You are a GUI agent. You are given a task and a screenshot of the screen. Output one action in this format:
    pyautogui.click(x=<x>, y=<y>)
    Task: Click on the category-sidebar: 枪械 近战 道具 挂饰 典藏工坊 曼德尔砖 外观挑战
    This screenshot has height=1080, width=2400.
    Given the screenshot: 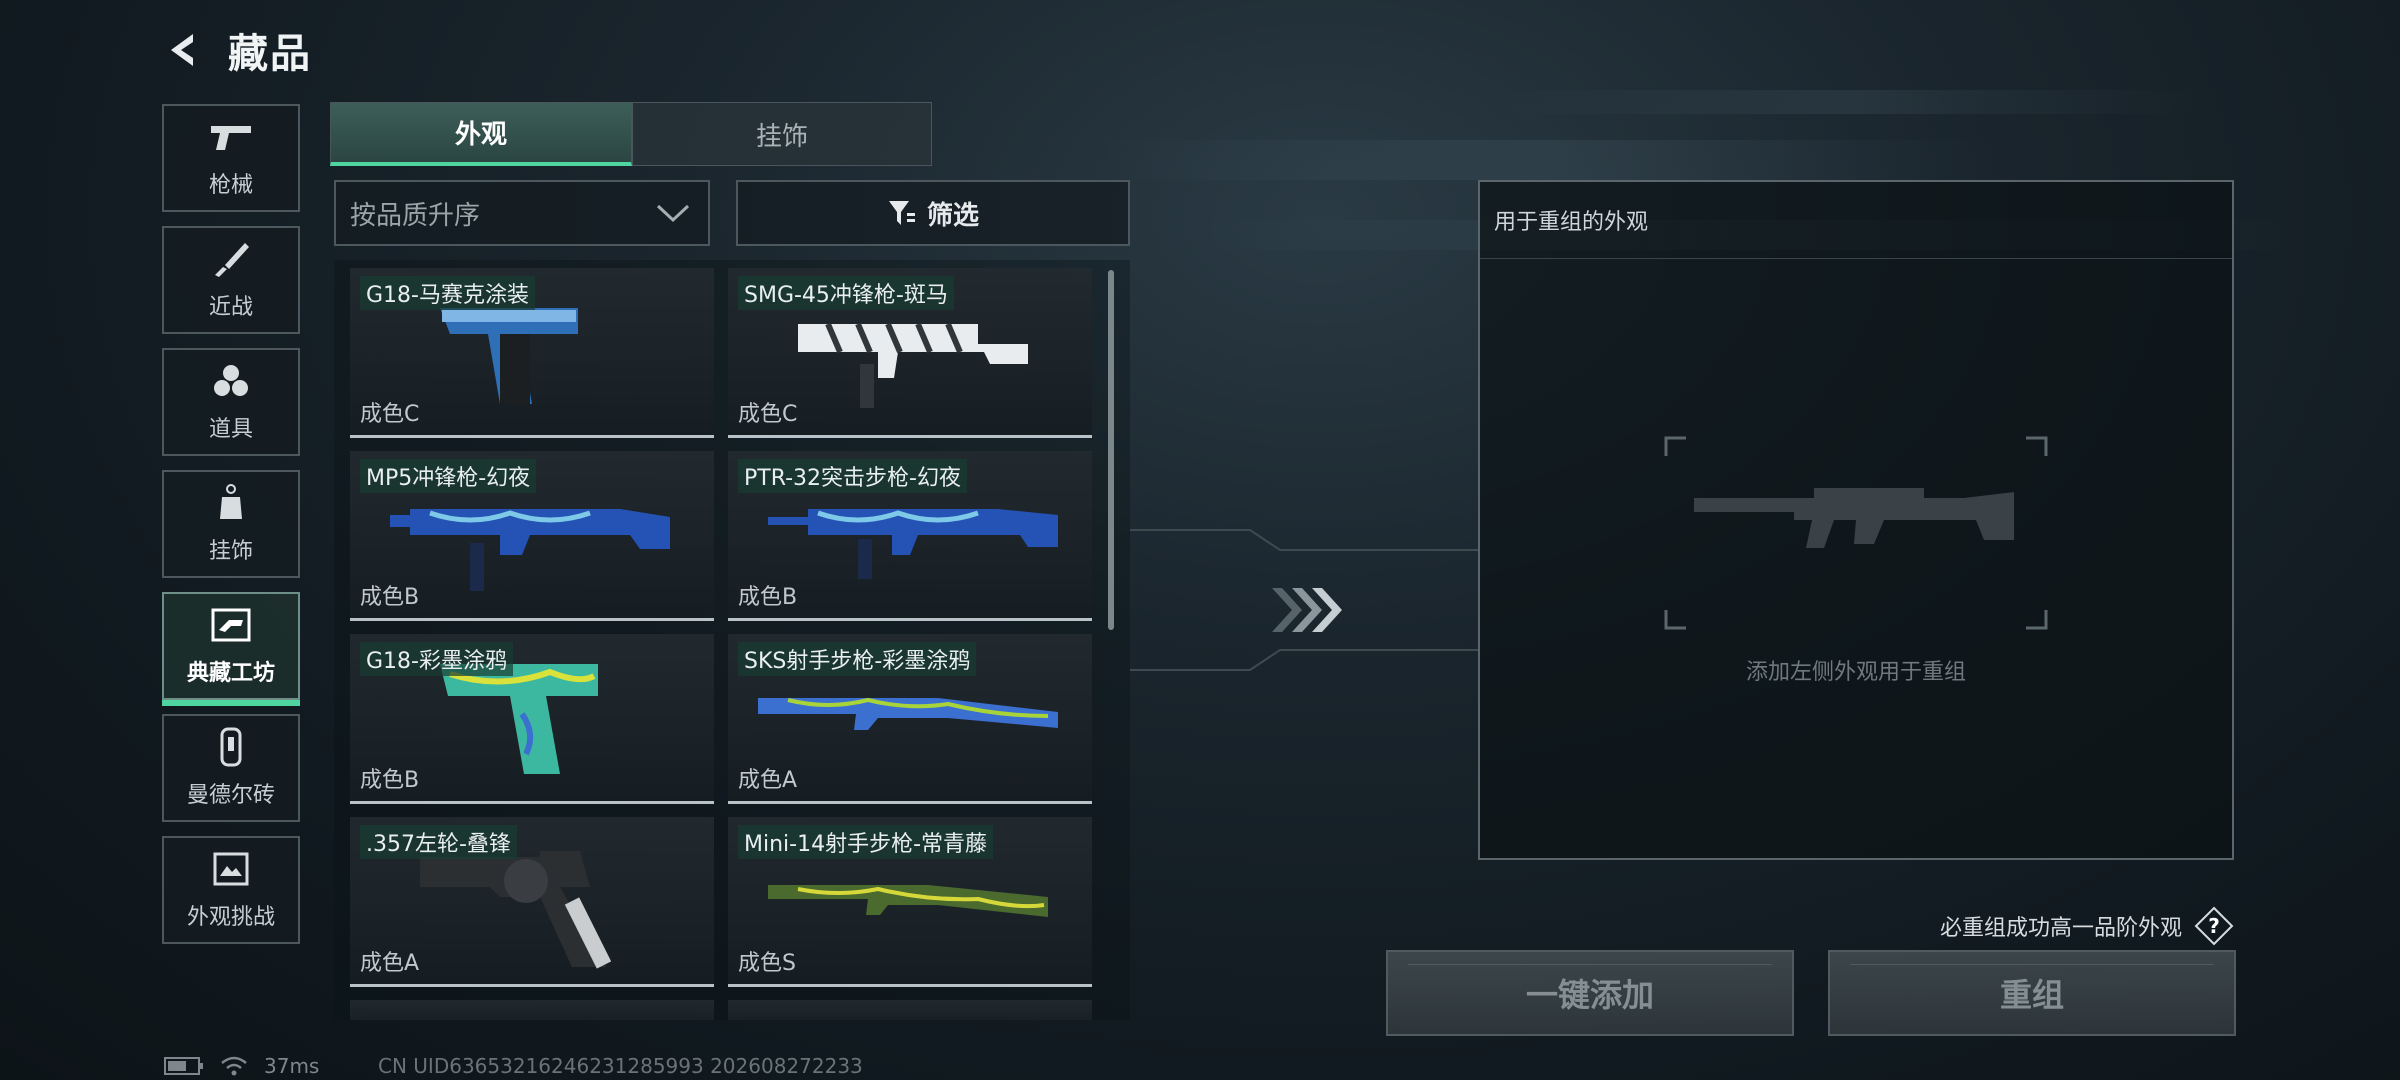 What is the action you would take?
    pyautogui.click(x=231, y=531)
    